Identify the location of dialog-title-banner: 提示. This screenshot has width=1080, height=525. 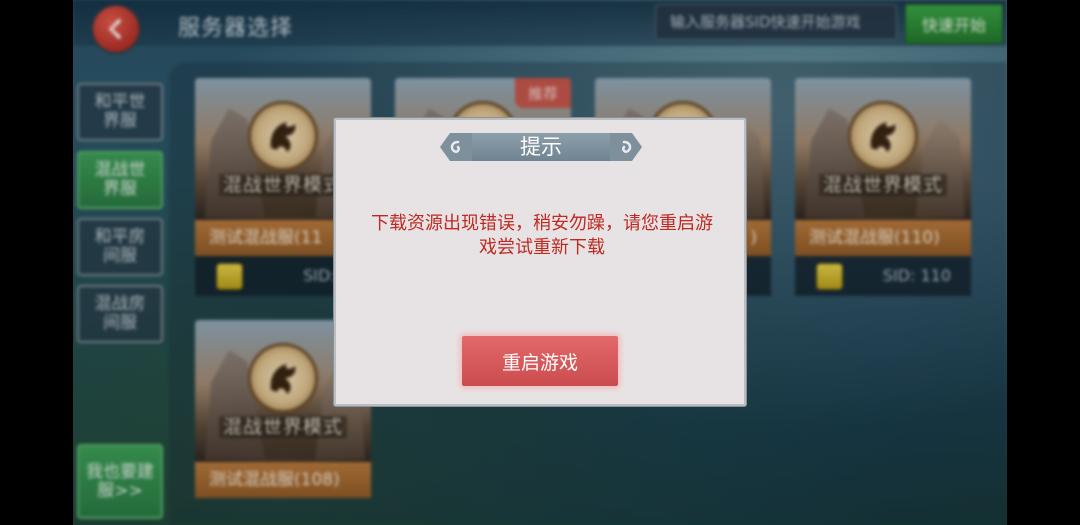
(541, 147).